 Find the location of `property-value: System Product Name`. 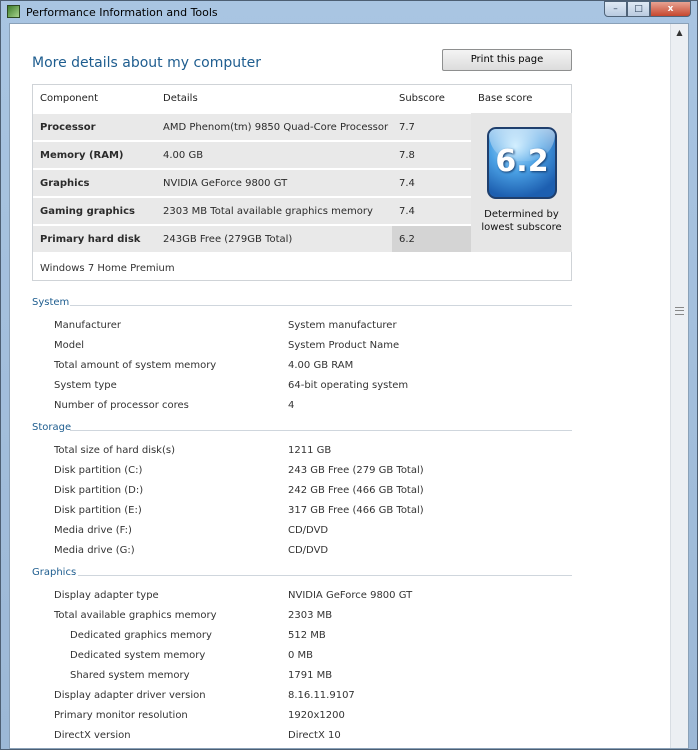

property-value: System Product Name is located at coordinates (344, 345).